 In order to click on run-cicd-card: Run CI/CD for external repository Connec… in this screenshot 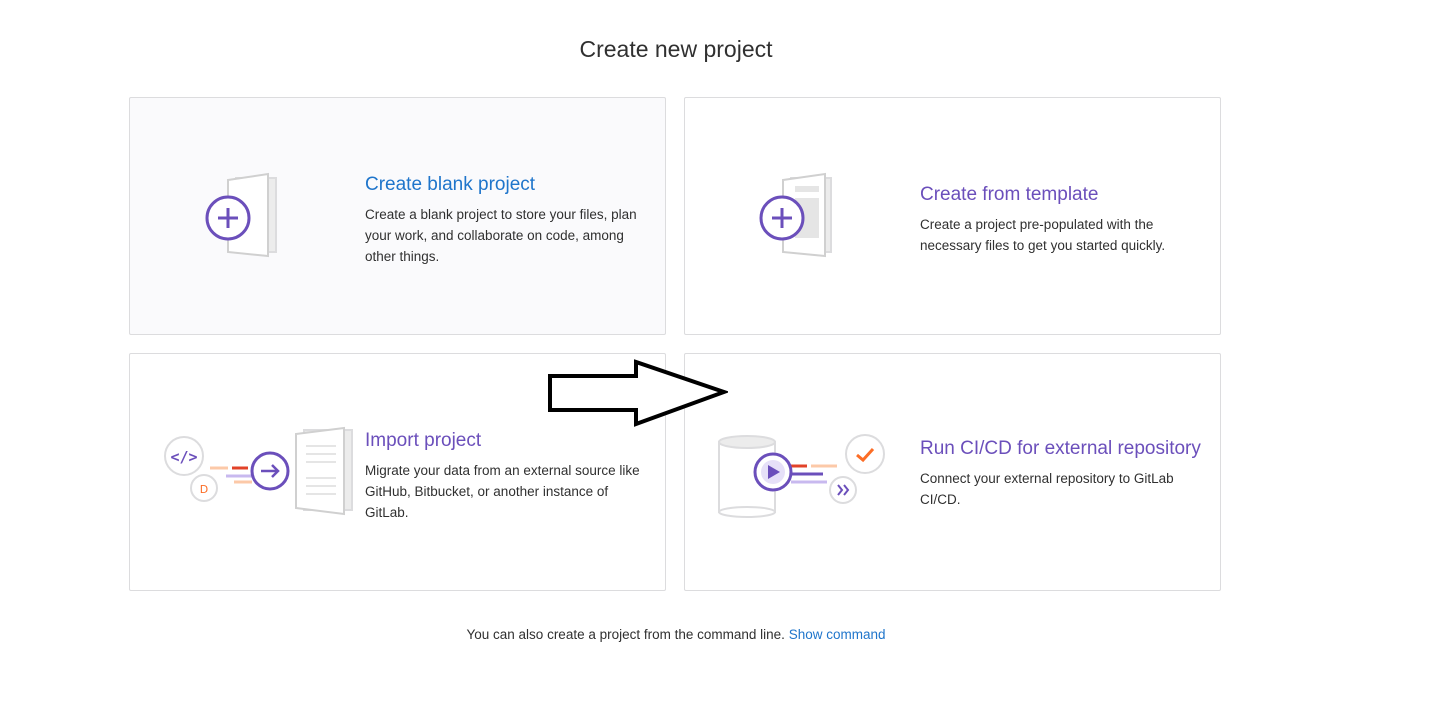, I will do `click(952, 472)`.